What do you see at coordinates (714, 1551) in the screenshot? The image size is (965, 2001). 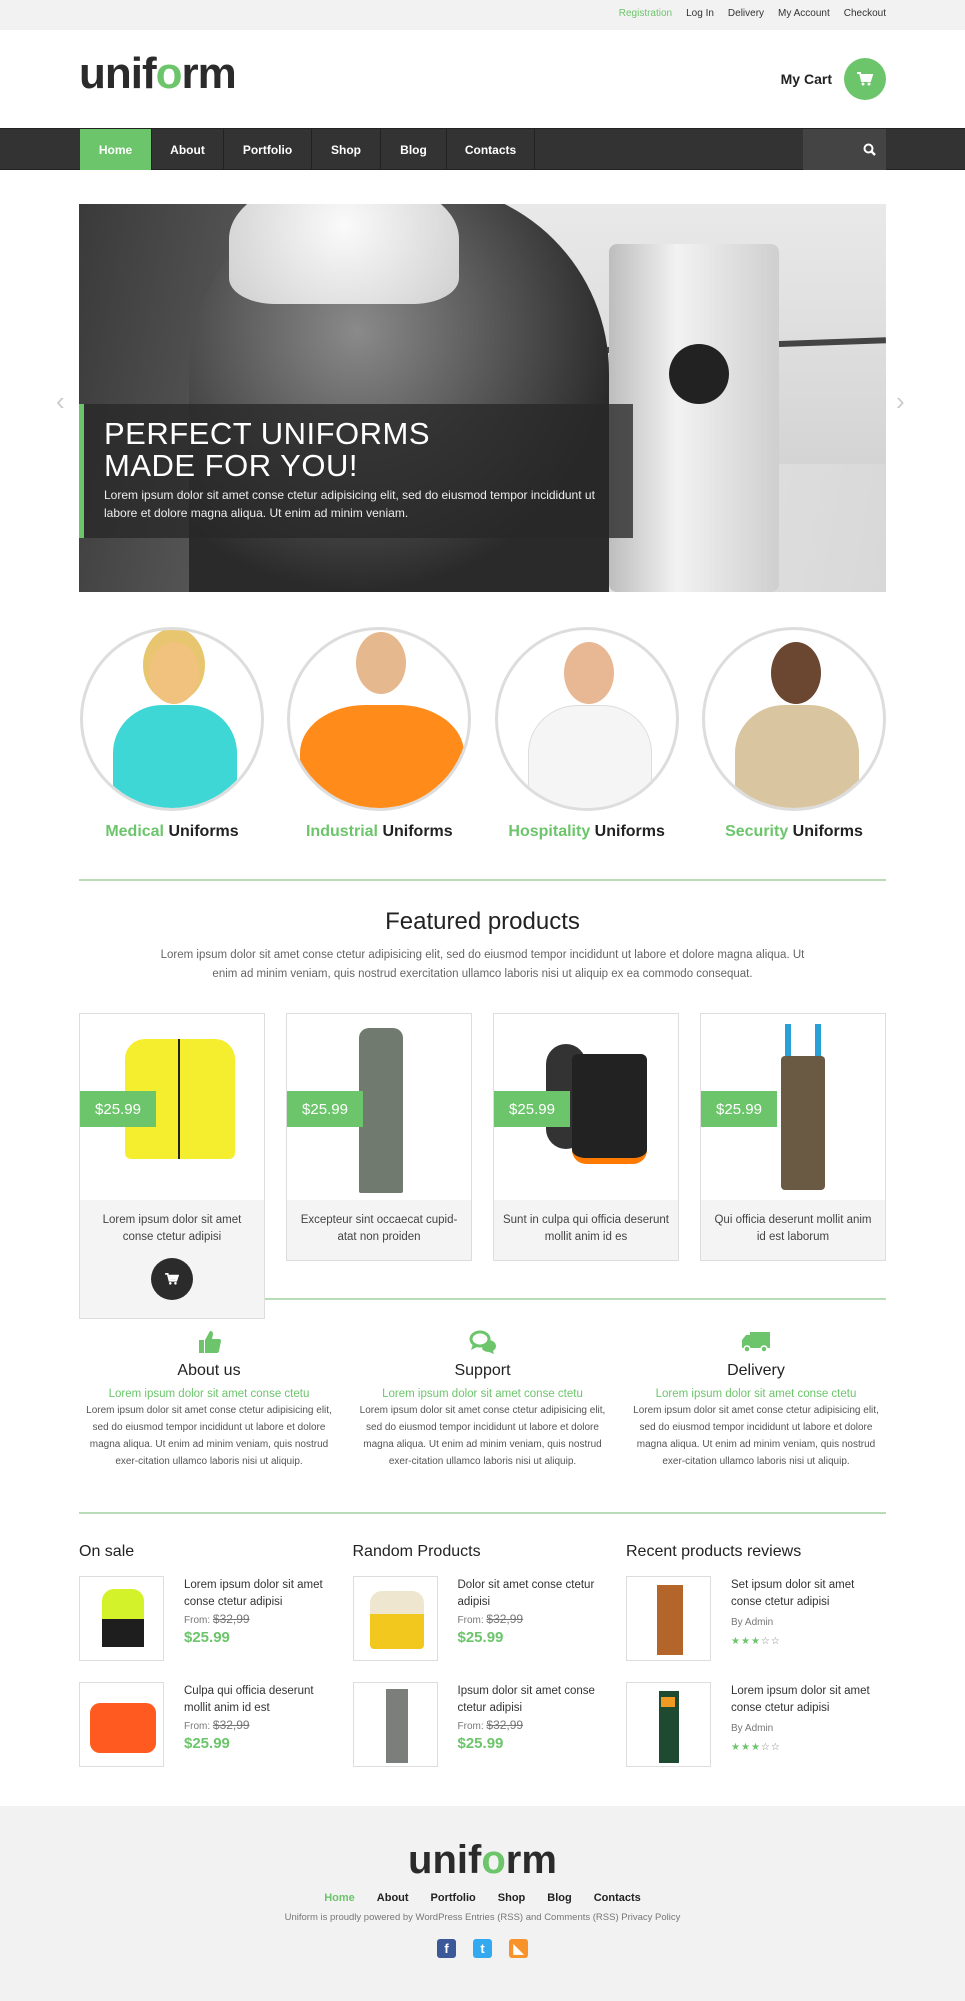 I see `list-title: Recent products reviews` at bounding box center [714, 1551].